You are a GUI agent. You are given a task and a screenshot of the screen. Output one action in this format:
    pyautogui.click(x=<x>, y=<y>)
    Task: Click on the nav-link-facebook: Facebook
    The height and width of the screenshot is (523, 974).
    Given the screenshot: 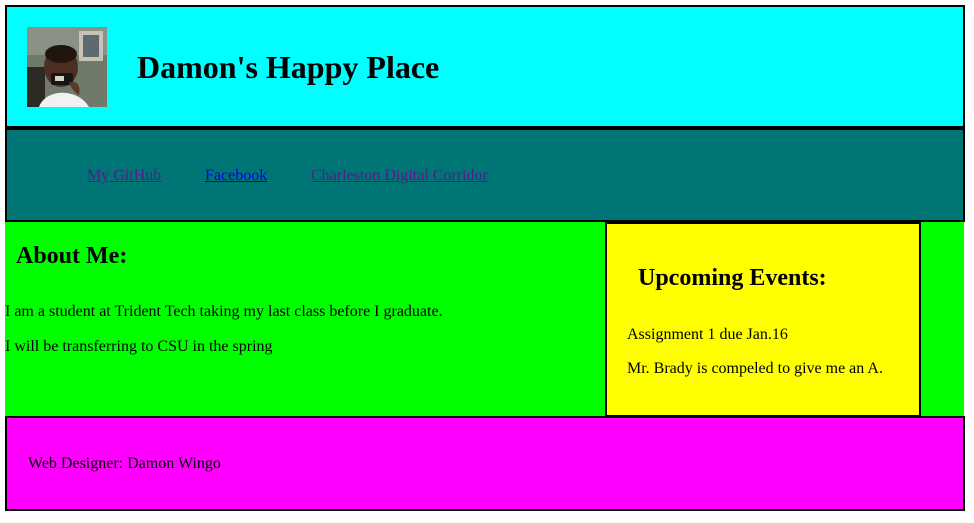 What is the action you would take?
    pyautogui.click(x=236, y=176)
    